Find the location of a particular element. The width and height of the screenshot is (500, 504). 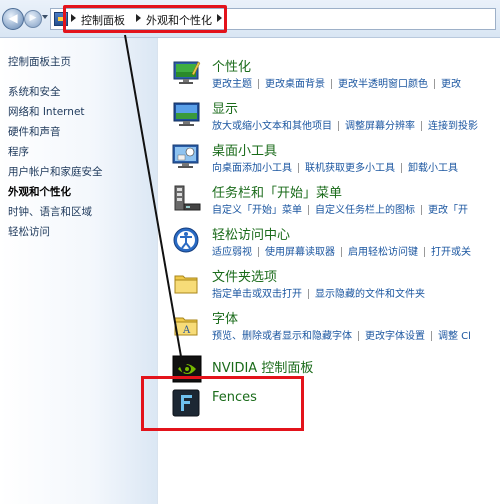

link-font-settings: 更改字体设置 is located at coordinates (395, 336).